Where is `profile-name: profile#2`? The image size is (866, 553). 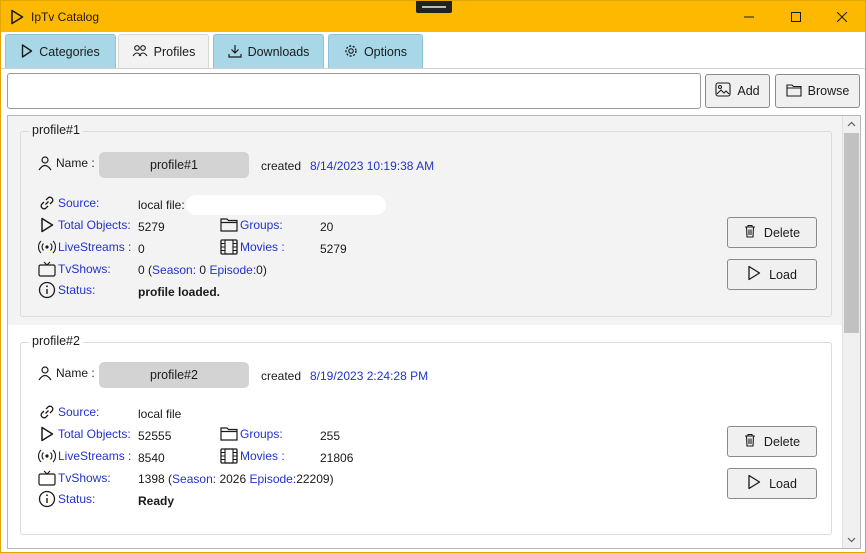
profile-name: profile#2 is located at coordinates (174, 375).